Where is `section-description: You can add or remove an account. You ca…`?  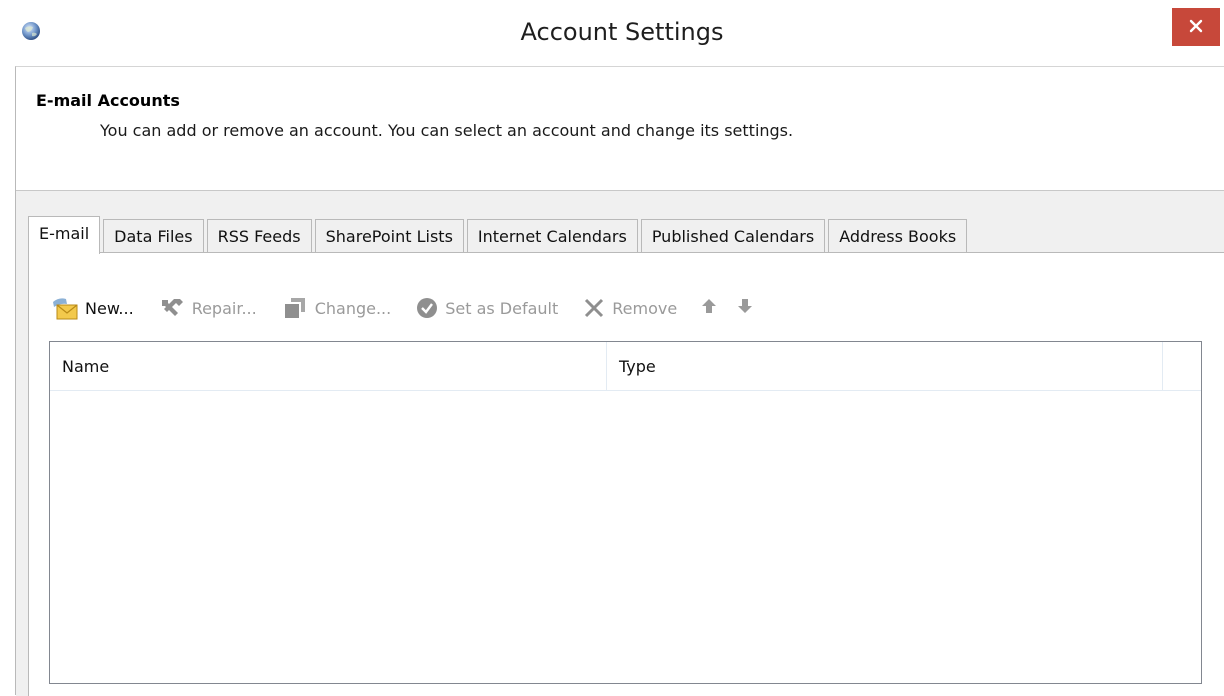 section-description: You can add or remove an account. You ca… is located at coordinates (447, 130).